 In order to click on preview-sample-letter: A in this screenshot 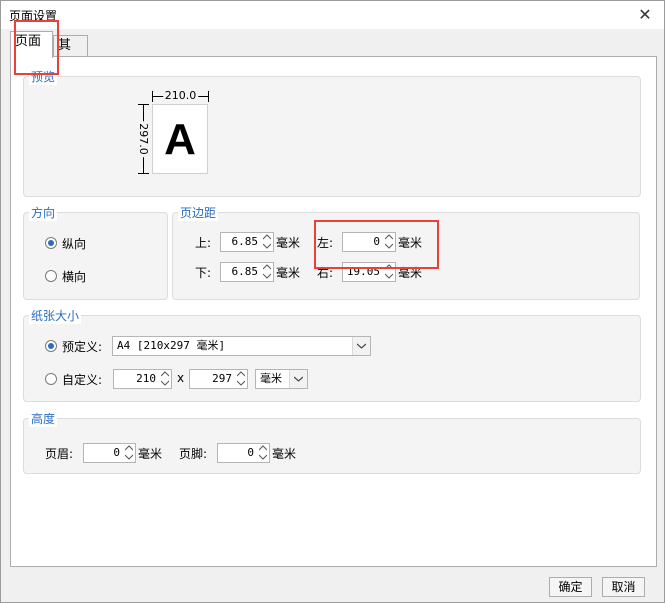, I will do `click(180, 139)`.